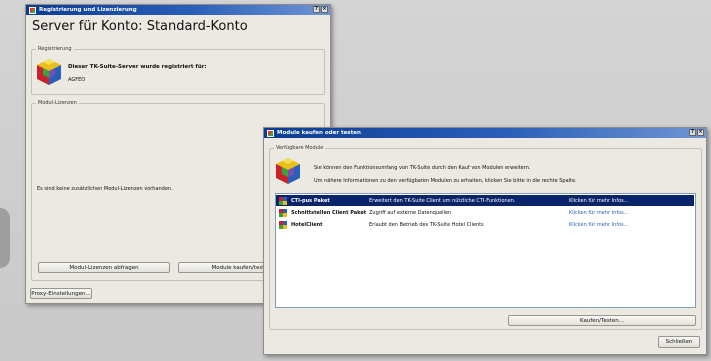 The width and height of the screenshot is (711, 361). What do you see at coordinates (700, 132) in the screenshot?
I see `dialog-close-icon: ×` at bounding box center [700, 132].